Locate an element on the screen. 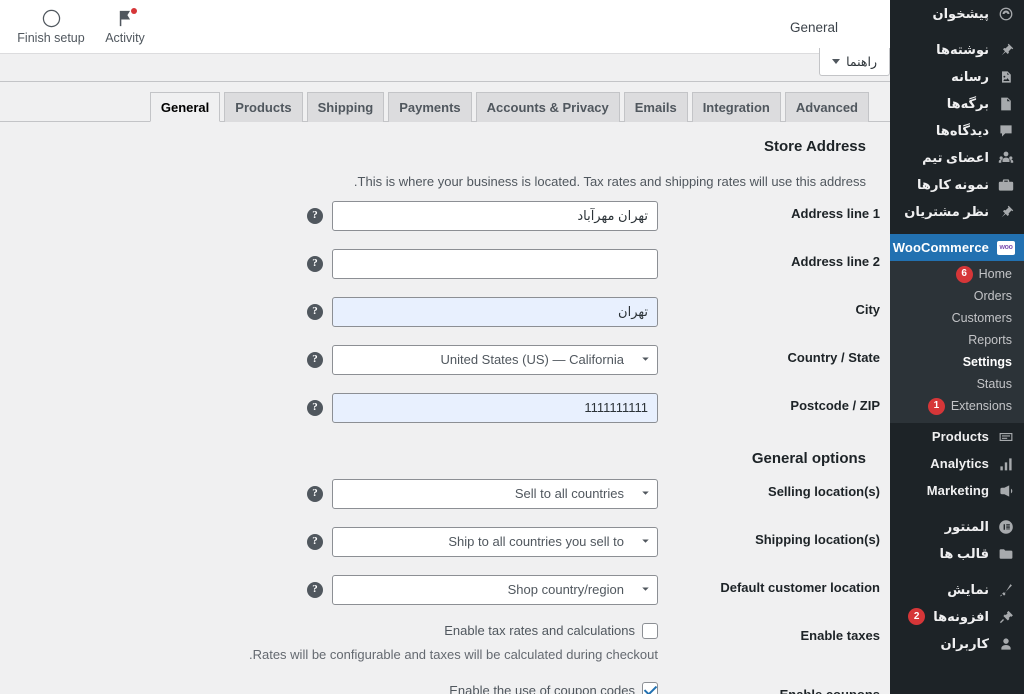  activity-item-finish-setup: Finish setup is located at coordinates (51, 27).